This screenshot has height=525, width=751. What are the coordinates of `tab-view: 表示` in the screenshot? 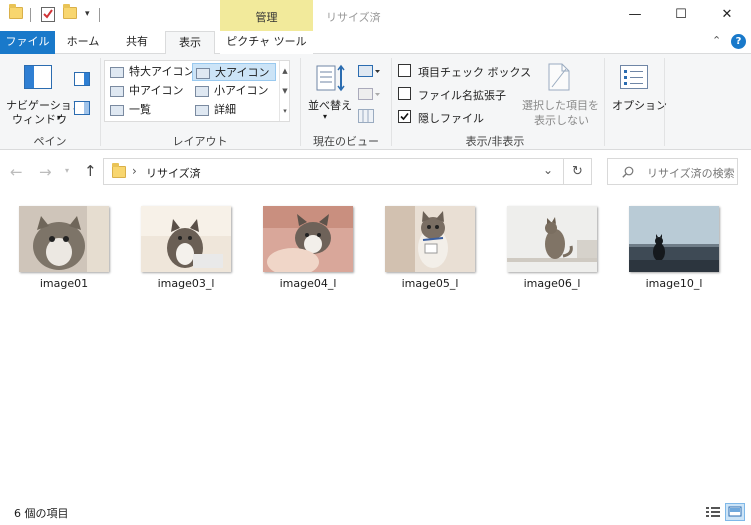 It's located at (190, 43).